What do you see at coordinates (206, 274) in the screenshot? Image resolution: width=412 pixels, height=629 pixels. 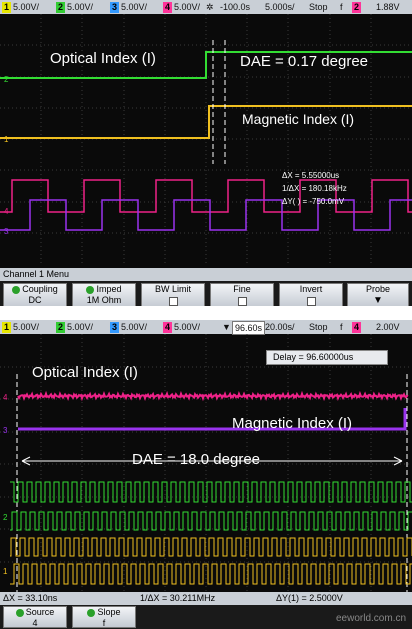 I see `menu-title: Channel 1 Menu` at bounding box center [206, 274].